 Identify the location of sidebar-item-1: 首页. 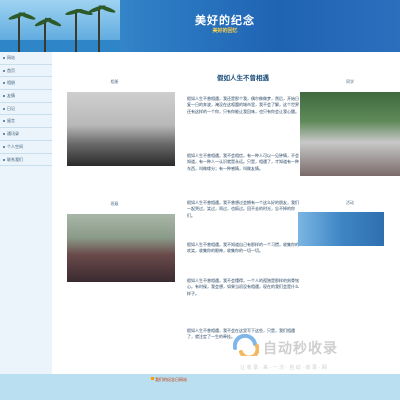
(26, 71).